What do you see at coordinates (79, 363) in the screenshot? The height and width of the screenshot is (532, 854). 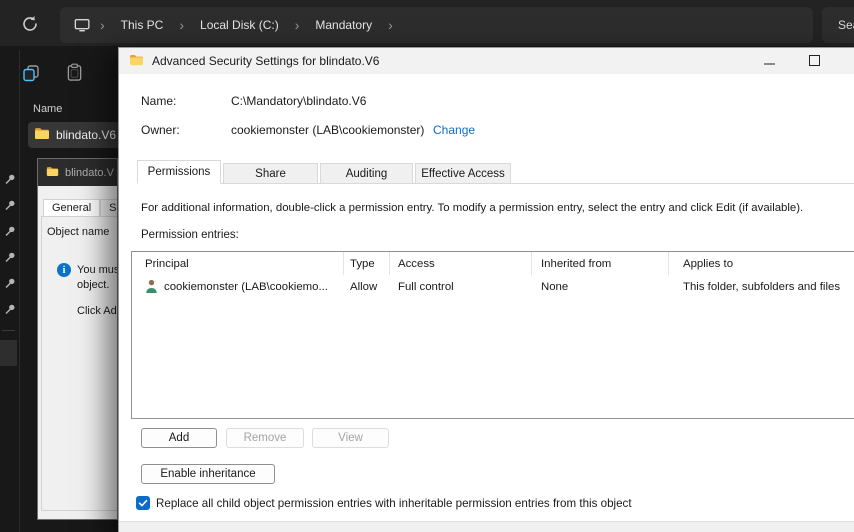 I see `properties-tab-page` at bounding box center [79, 363].